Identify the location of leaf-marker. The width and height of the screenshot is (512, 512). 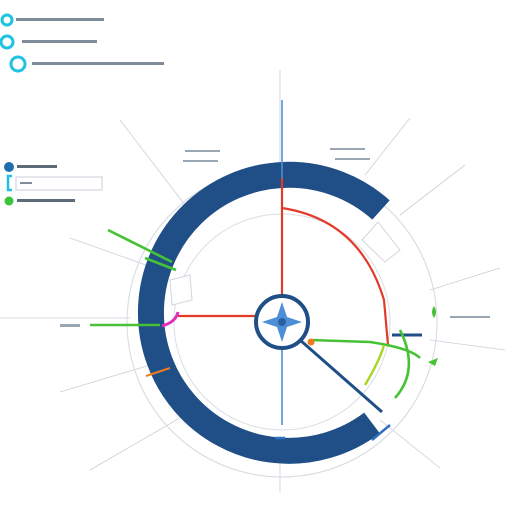
(434, 312).